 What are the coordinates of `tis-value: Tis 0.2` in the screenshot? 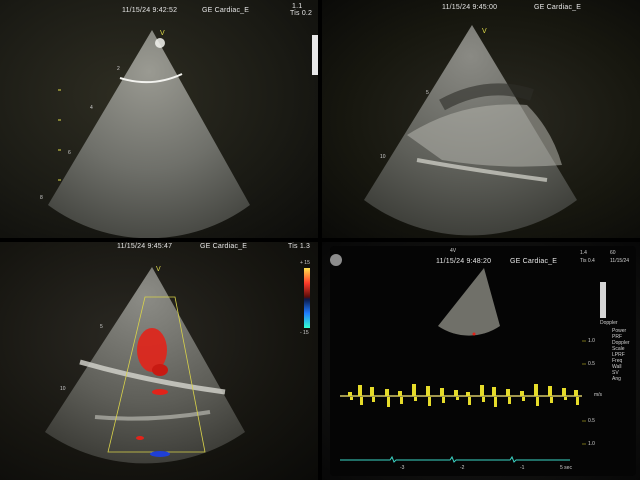 It's located at (301, 13).